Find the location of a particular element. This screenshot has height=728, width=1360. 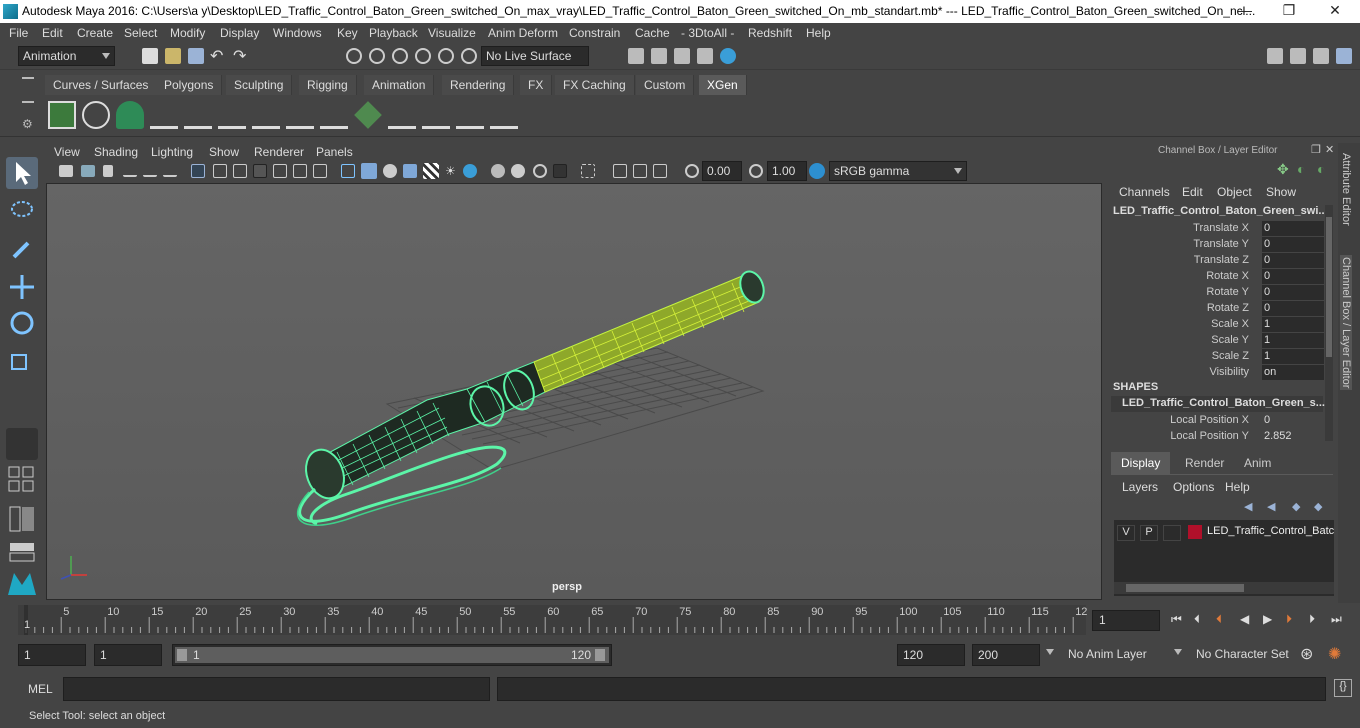

scale-tool-icon is located at coordinates (22, 359).